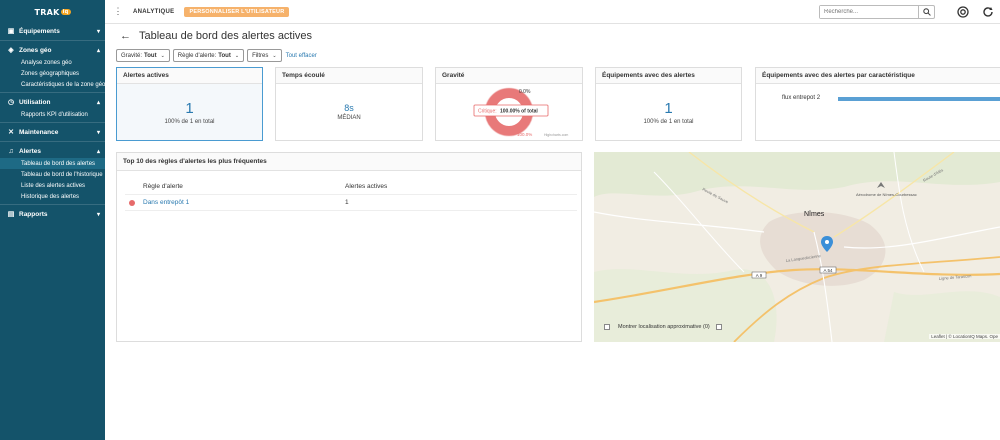 The height and width of the screenshot is (440, 1000). I want to click on card-elapsed-time: Temps écoulé 8s MÉDIAN, so click(349, 104).